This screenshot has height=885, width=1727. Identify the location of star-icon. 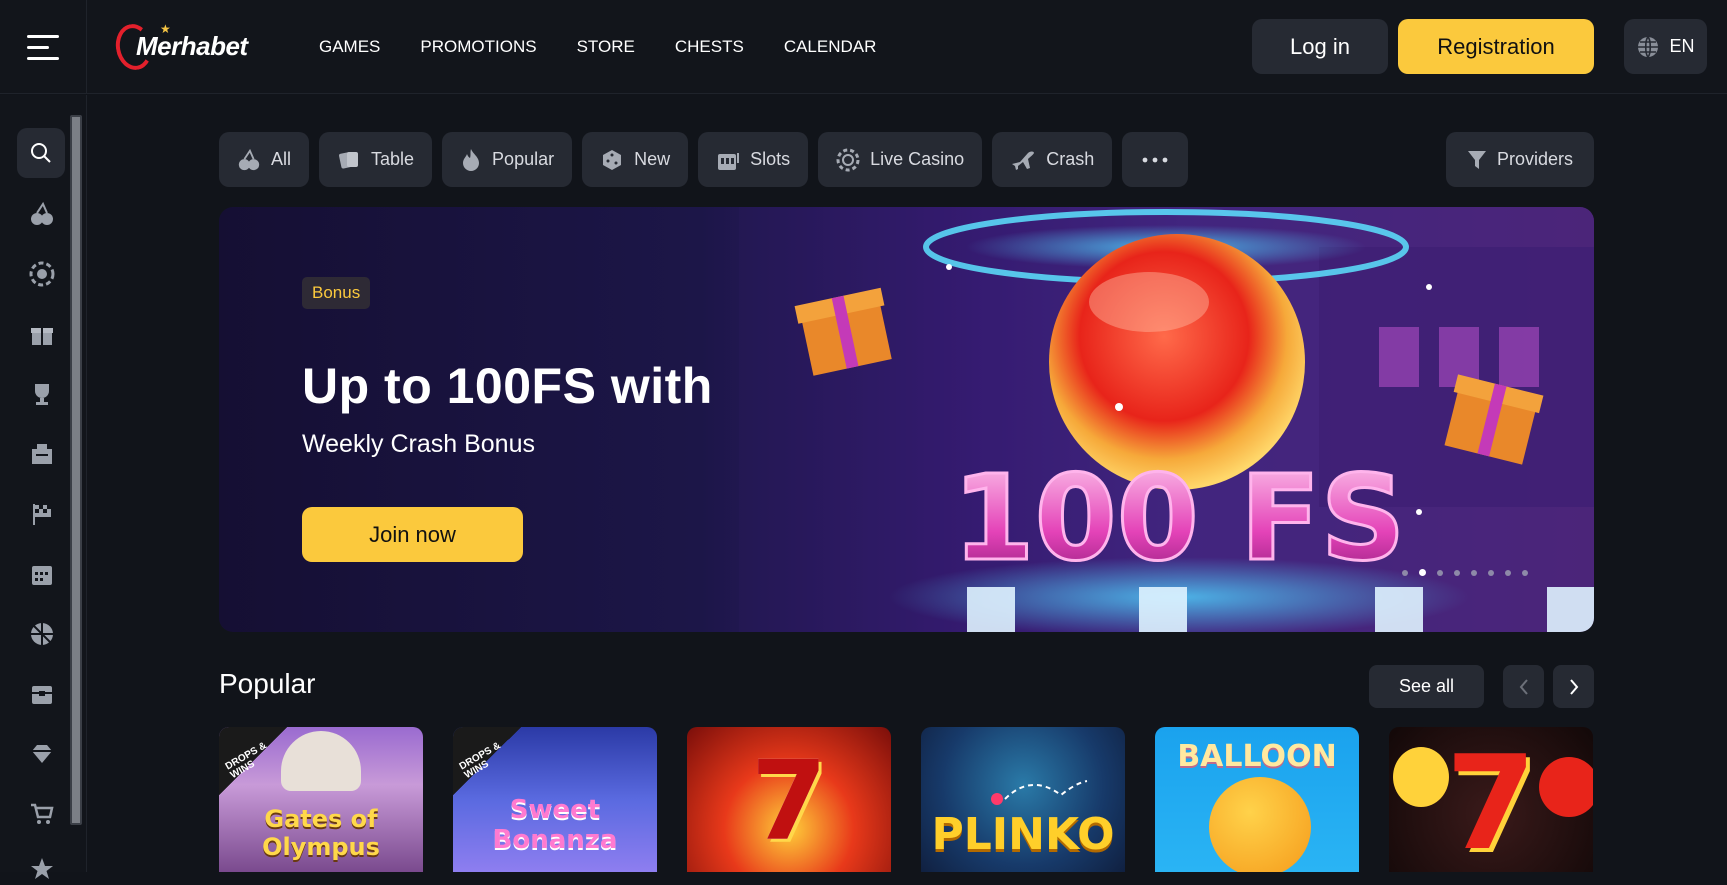
(42, 868).